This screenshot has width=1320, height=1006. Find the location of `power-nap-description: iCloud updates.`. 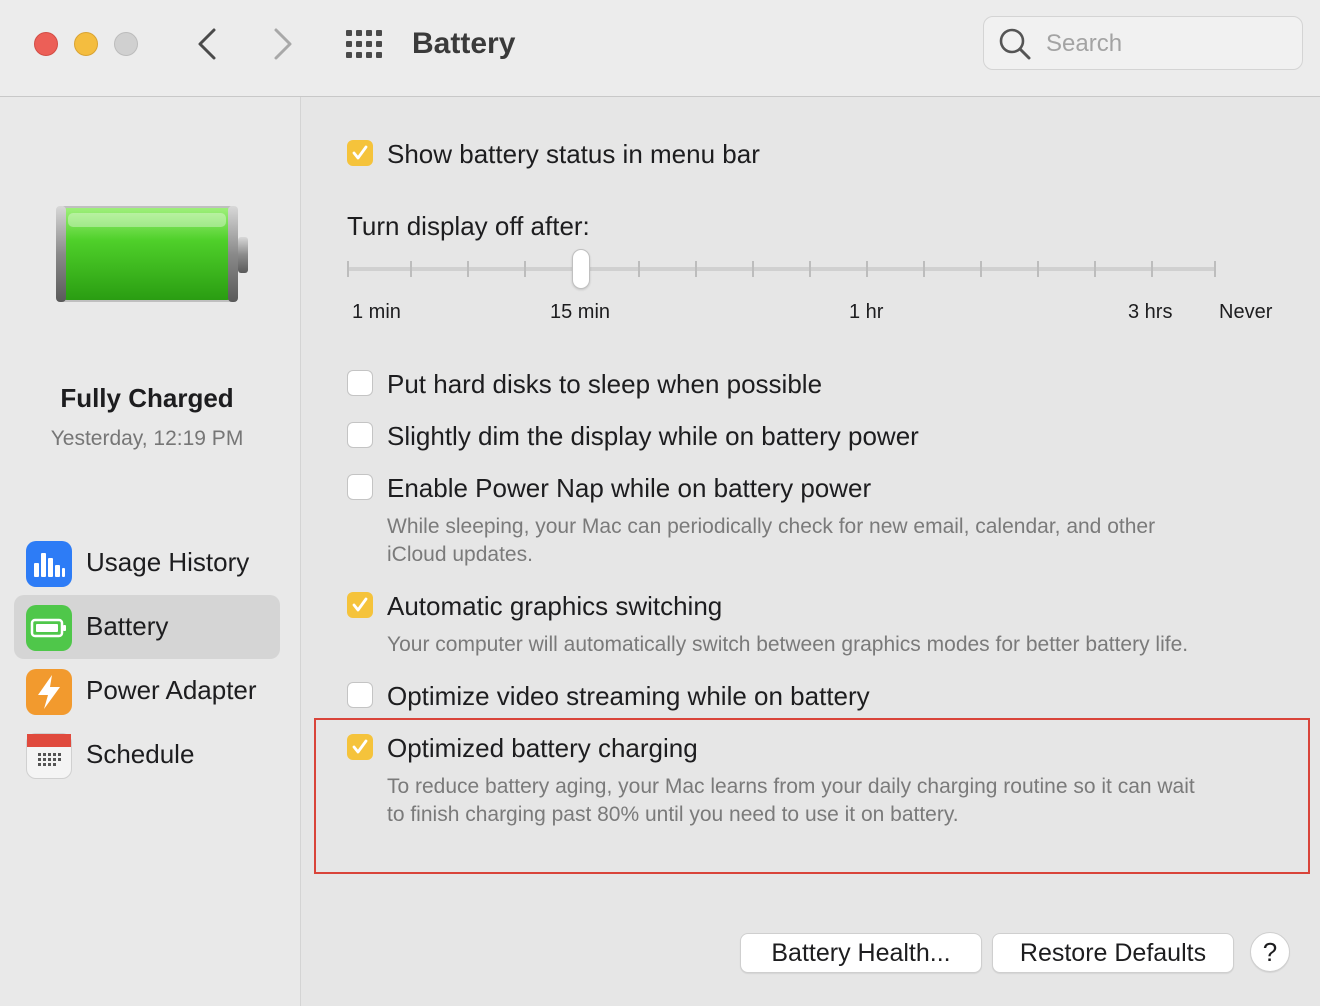

power-nap-description: iCloud updates. is located at coordinates (460, 554).